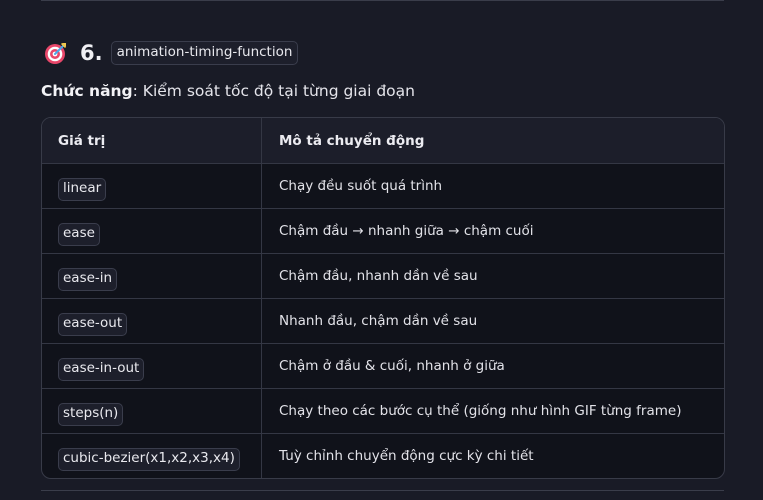 The height and width of the screenshot is (500, 763). What do you see at coordinates (101, 369) in the screenshot?
I see `value-code: ease-in-out` at bounding box center [101, 369].